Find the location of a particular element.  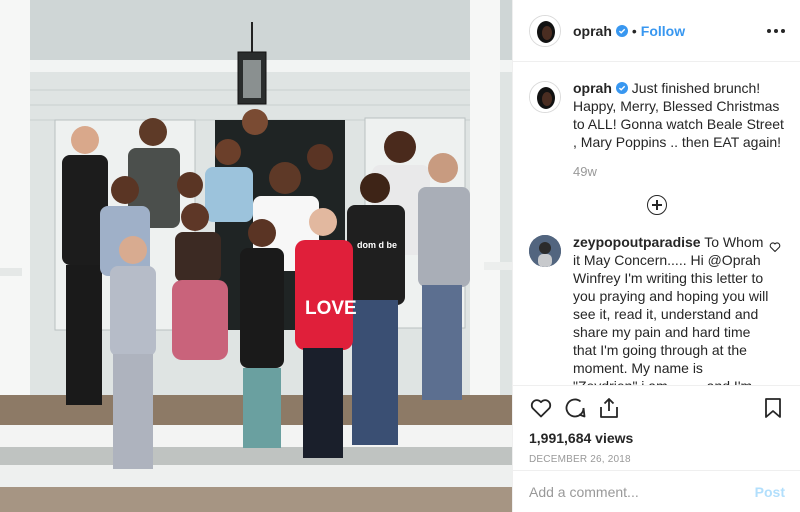

post-header: oprah • Follow is located at coordinates (656, 31).